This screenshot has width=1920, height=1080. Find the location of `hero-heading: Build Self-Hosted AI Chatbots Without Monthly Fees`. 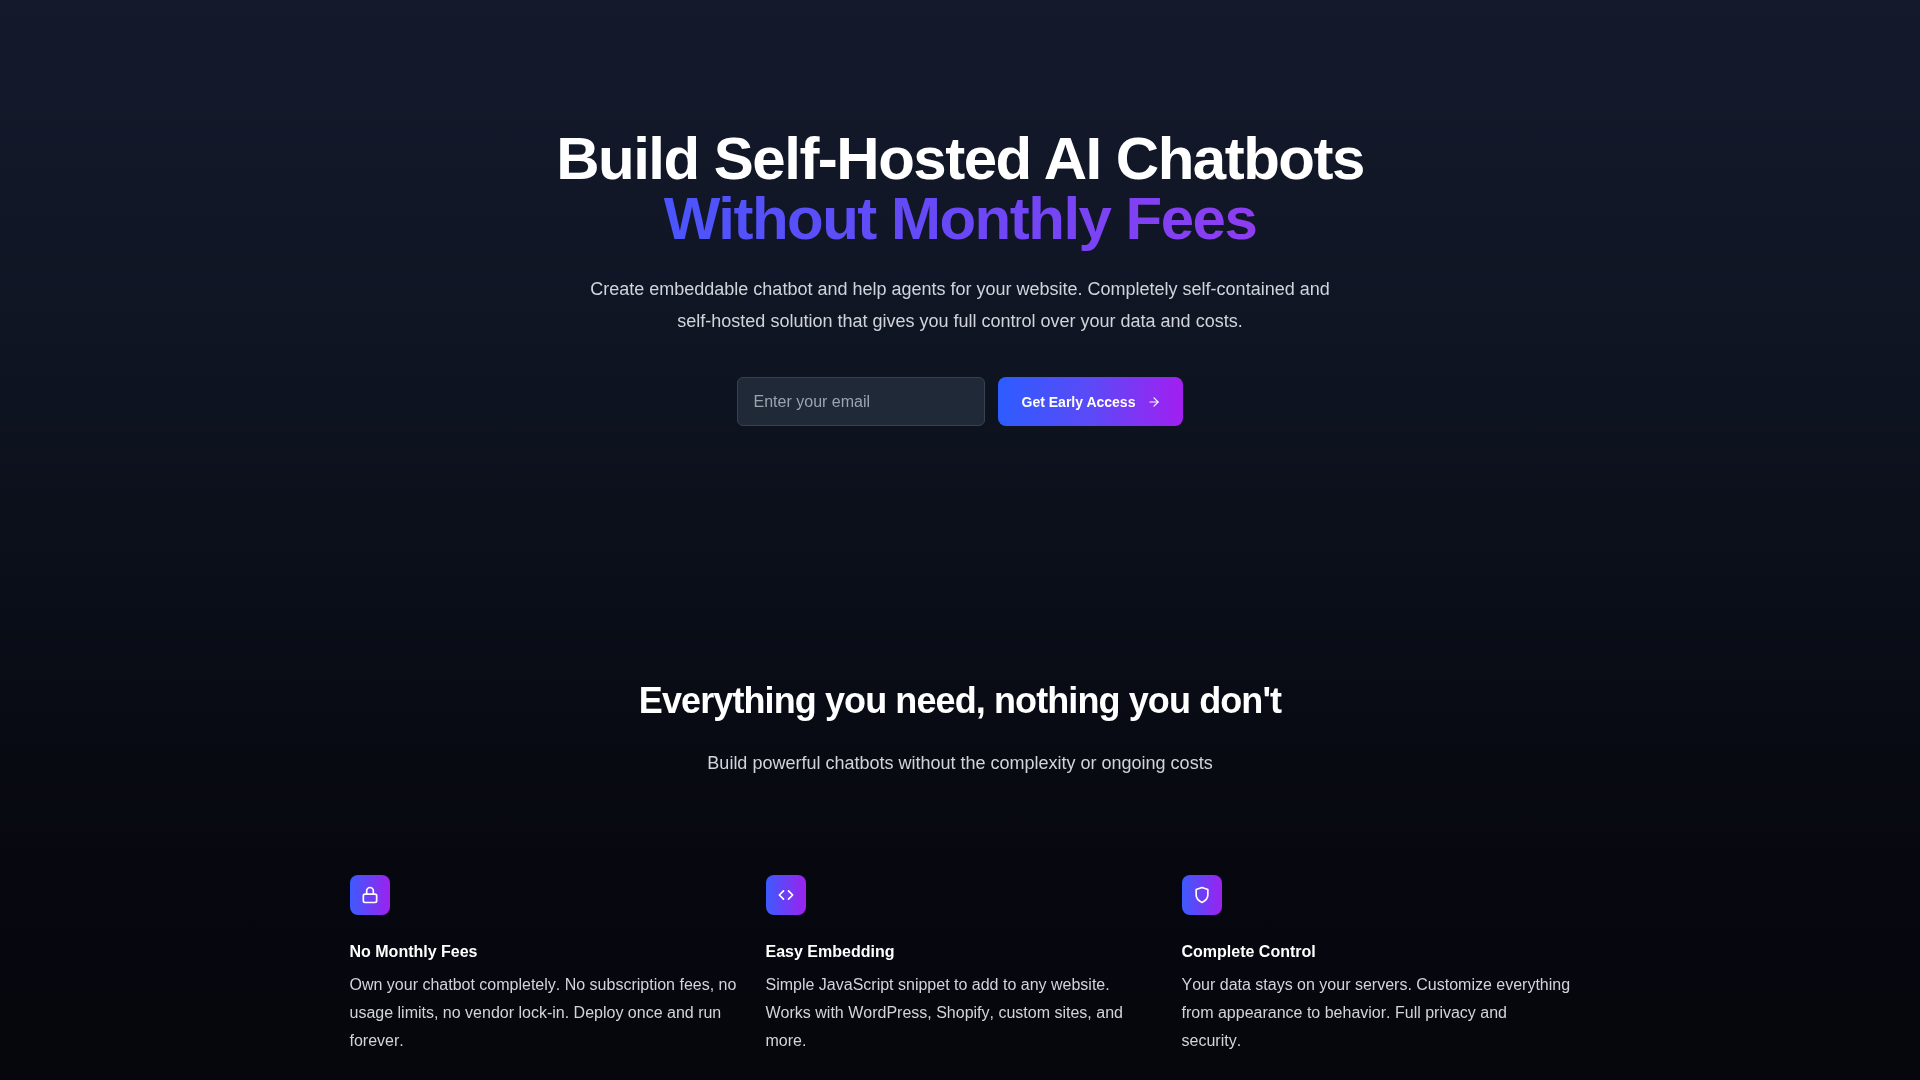

hero-heading: Build Self-Hosted AI Chatbots Without Monthly Fees is located at coordinates (960, 190).